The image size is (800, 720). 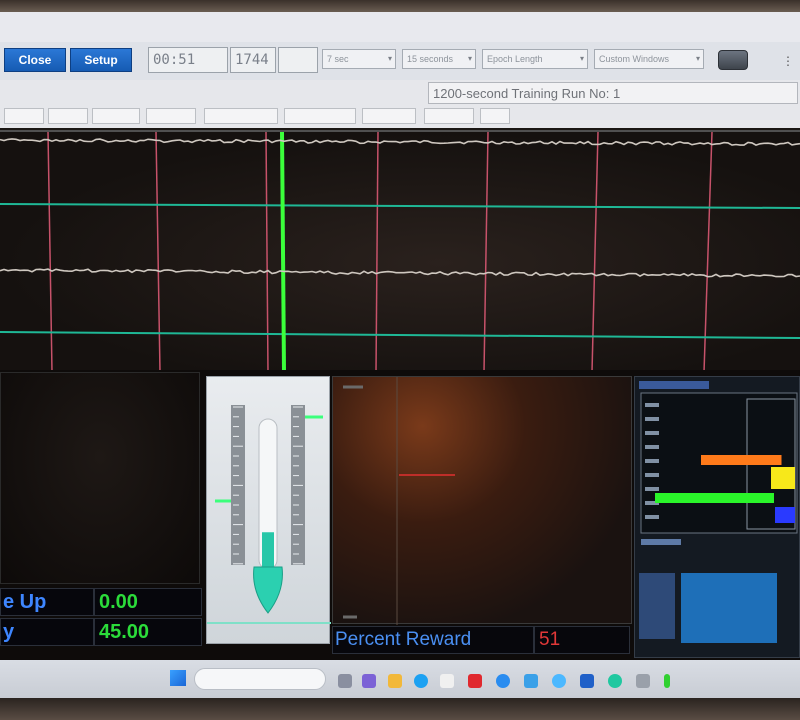 What do you see at coordinates (400, 6) in the screenshot?
I see `monitor-bezel-top` at bounding box center [400, 6].